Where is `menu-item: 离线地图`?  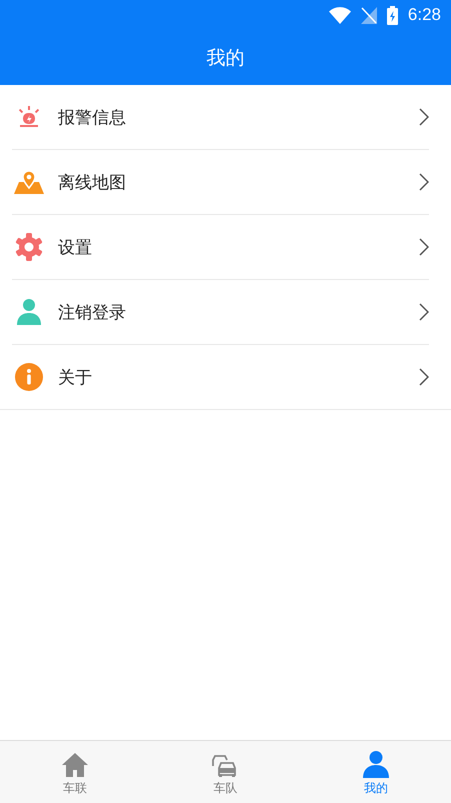
menu-item: 离线地图 is located at coordinates (220, 182).